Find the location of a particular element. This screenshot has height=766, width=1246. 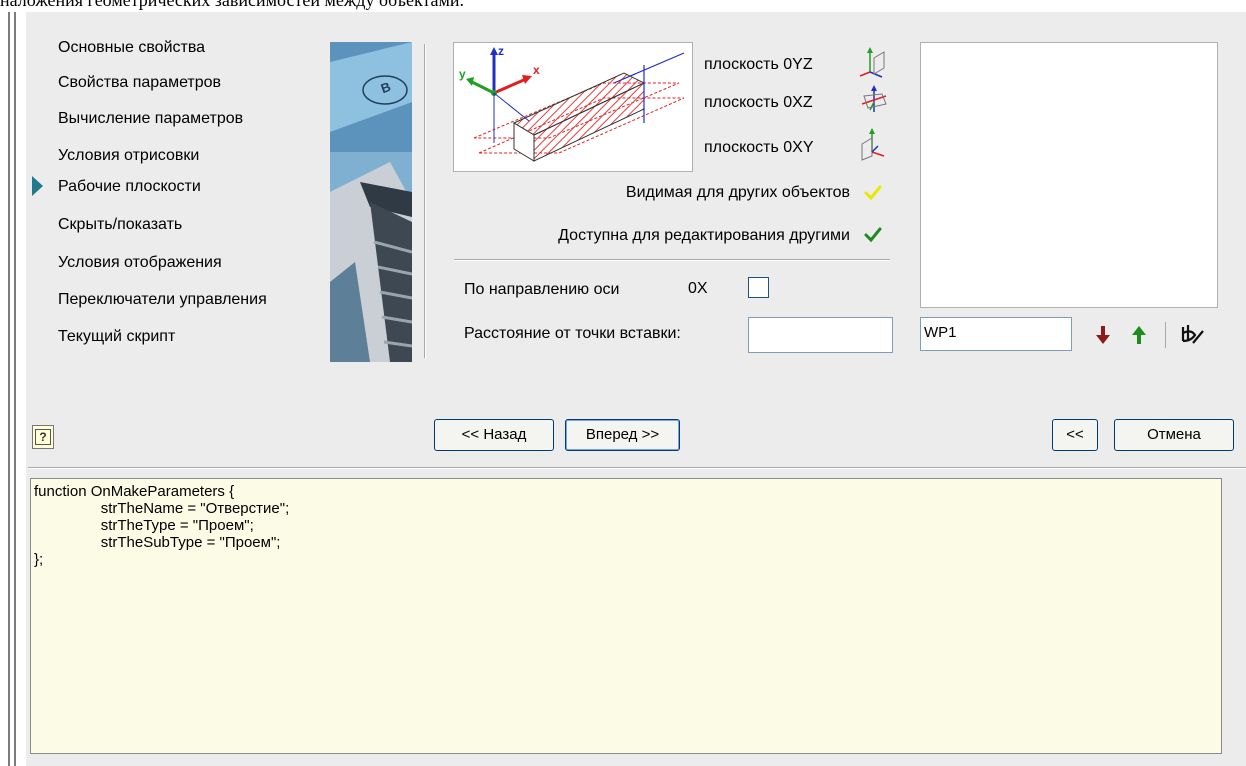

direction-axis-label: По направлению оси is located at coordinates (542, 289).